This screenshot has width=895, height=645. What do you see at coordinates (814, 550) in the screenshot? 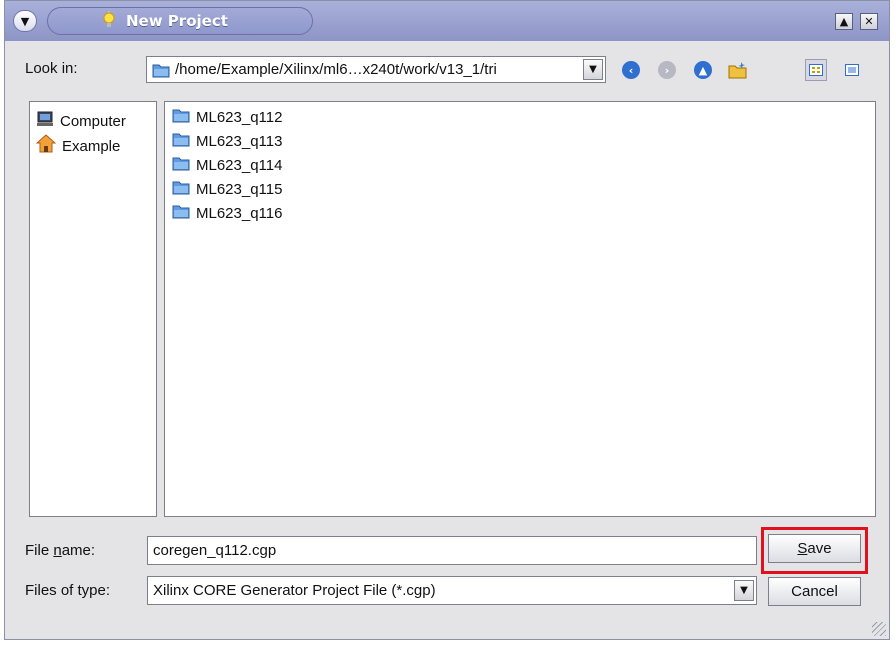
I see `save-highlight-box` at bounding box center [814, 550].